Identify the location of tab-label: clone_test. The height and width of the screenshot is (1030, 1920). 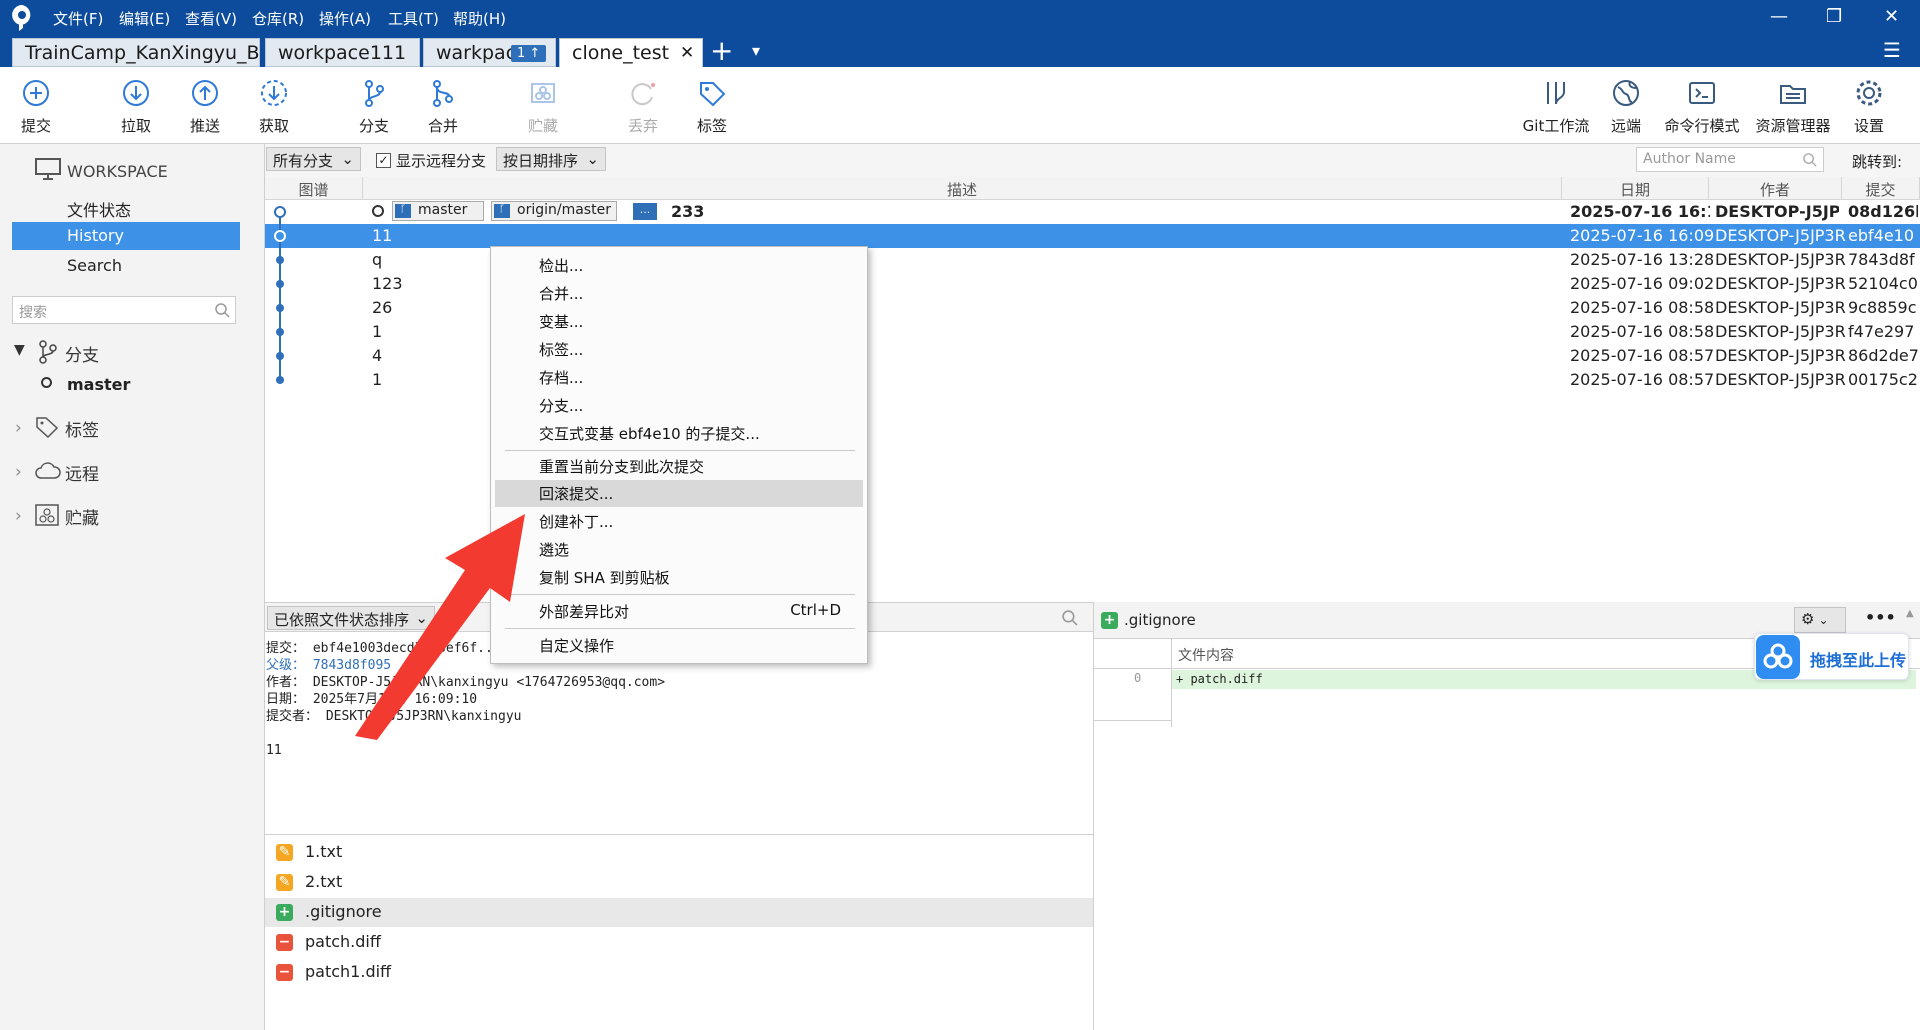
(621, 53).